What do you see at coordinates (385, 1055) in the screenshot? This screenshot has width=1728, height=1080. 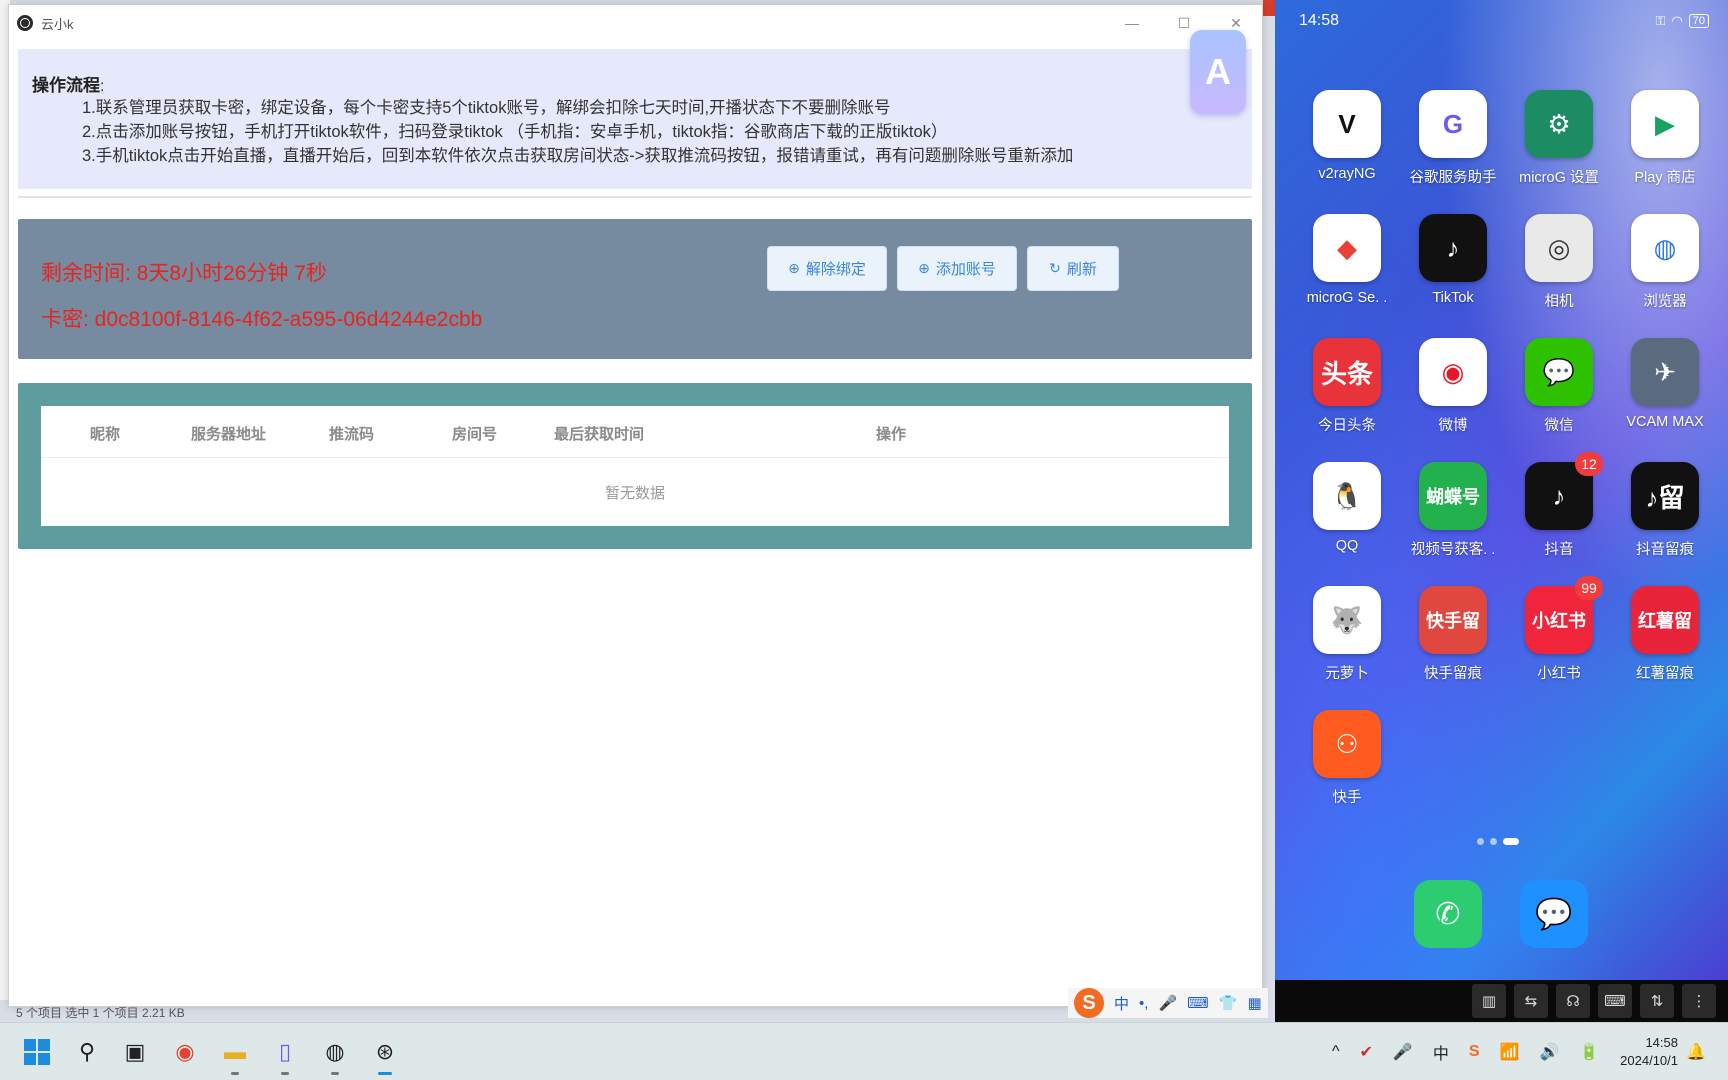 I see `yunxiaok-taskbar-icon: ⊛` at bounding box center [385, 1055].